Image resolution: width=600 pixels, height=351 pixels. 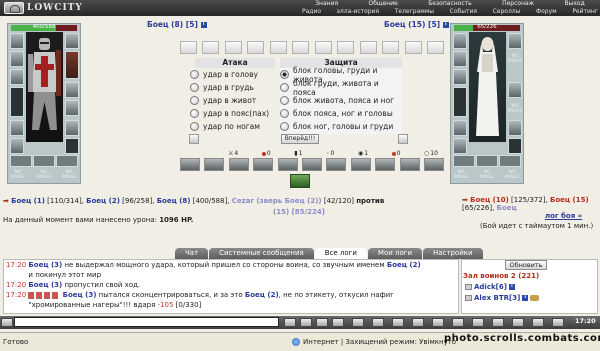 What do you see at coordinates (17, 102) in the screenshot?
I see `weapon-slot` at bounding box center [17, 102].